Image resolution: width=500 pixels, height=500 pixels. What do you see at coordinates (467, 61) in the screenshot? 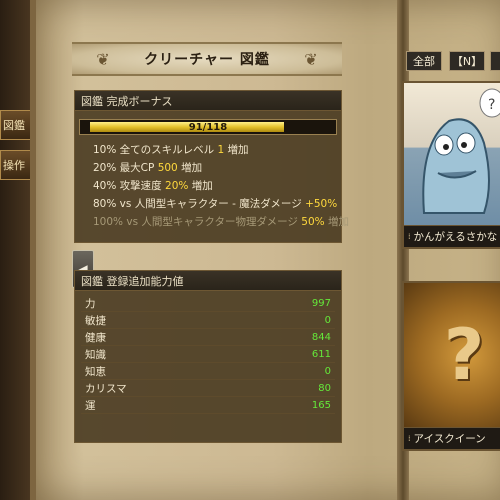
I see `filter-n-button: 【N】` at bounding box center [467, 61].